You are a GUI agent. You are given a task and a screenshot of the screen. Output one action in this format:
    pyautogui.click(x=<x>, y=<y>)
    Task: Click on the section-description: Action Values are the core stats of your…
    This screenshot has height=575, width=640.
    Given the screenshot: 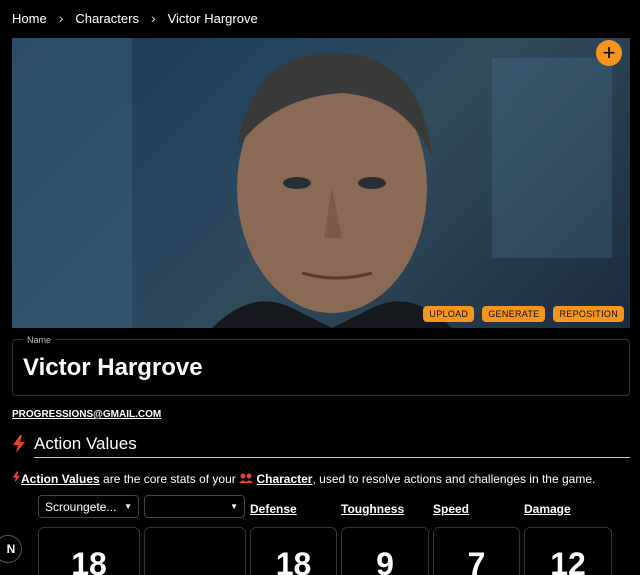 What is the action you would take?
    pyautogui.click(x=303, y=478)
    